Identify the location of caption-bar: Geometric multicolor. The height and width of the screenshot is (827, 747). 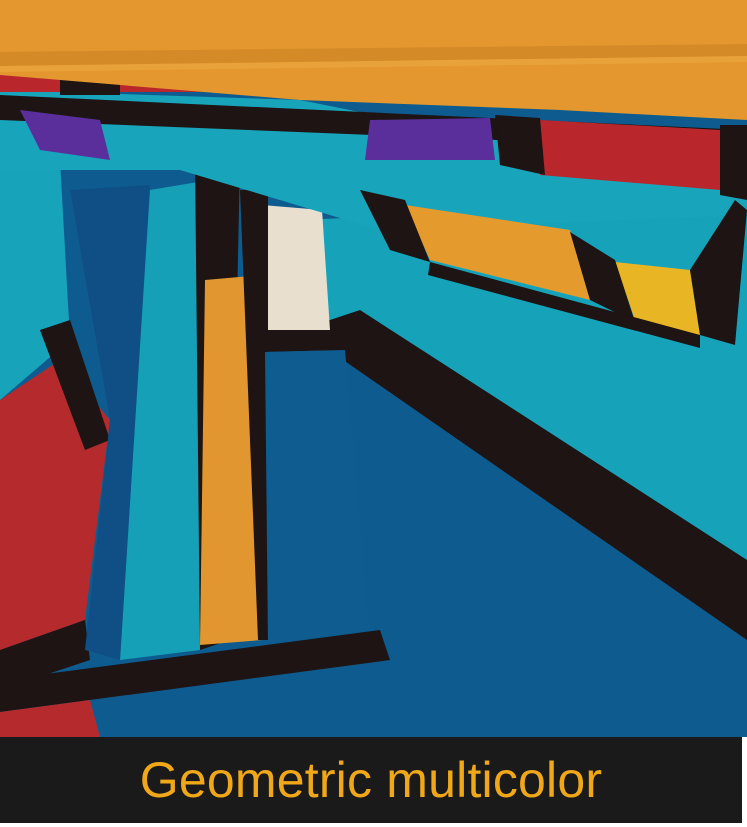
(371, 780).